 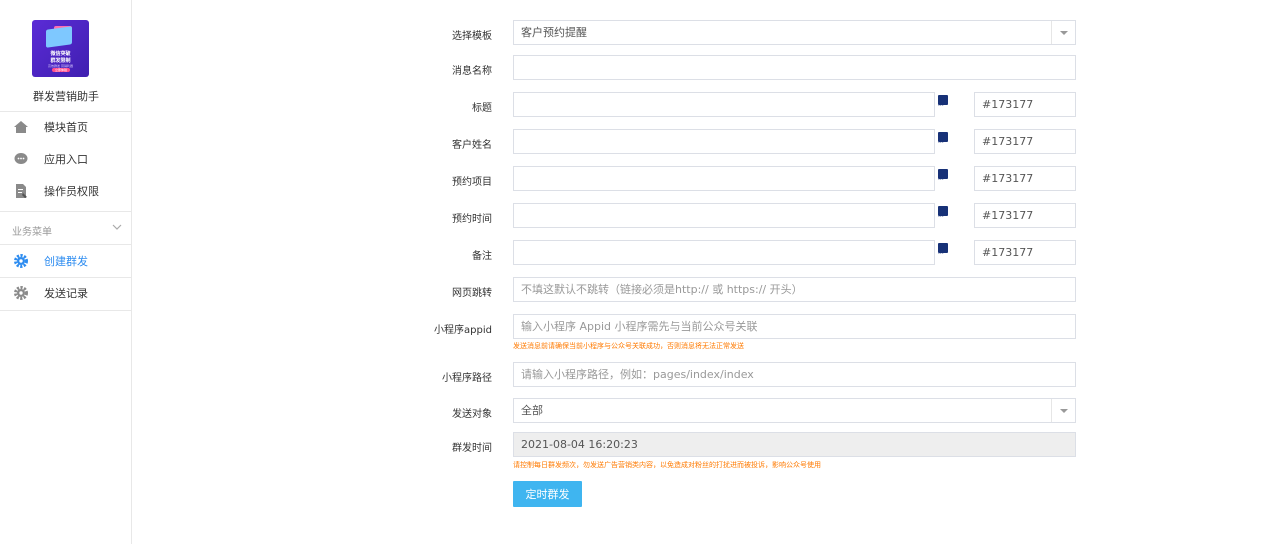 I want to click on chat-icon, so click(x=21, y=158).